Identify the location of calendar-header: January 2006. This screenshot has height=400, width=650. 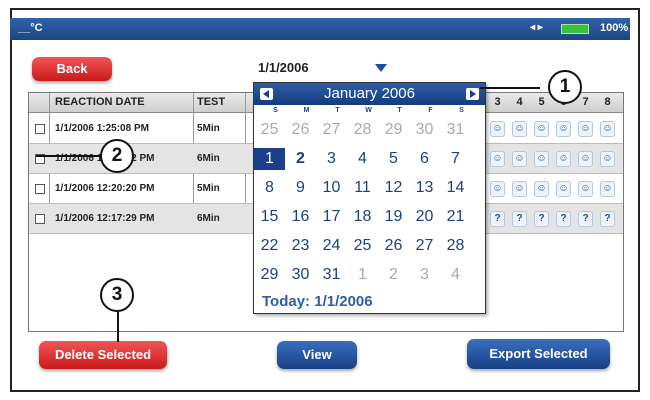
(369, 94).